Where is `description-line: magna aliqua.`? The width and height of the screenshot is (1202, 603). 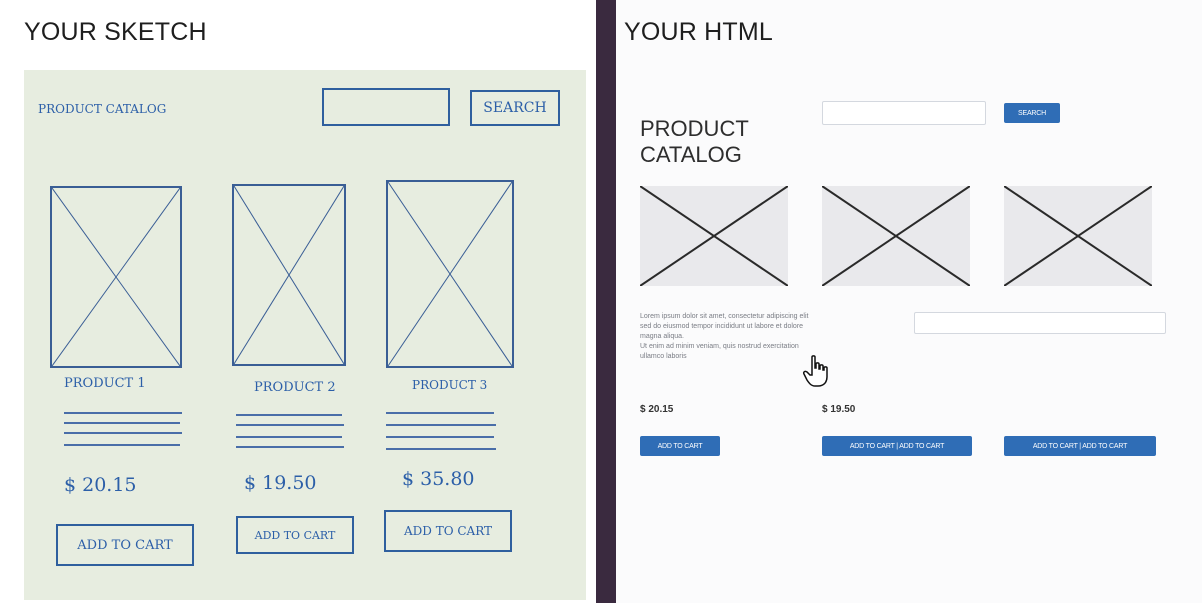
description-line: magna aliqua. is located at coordinates (662, 336).